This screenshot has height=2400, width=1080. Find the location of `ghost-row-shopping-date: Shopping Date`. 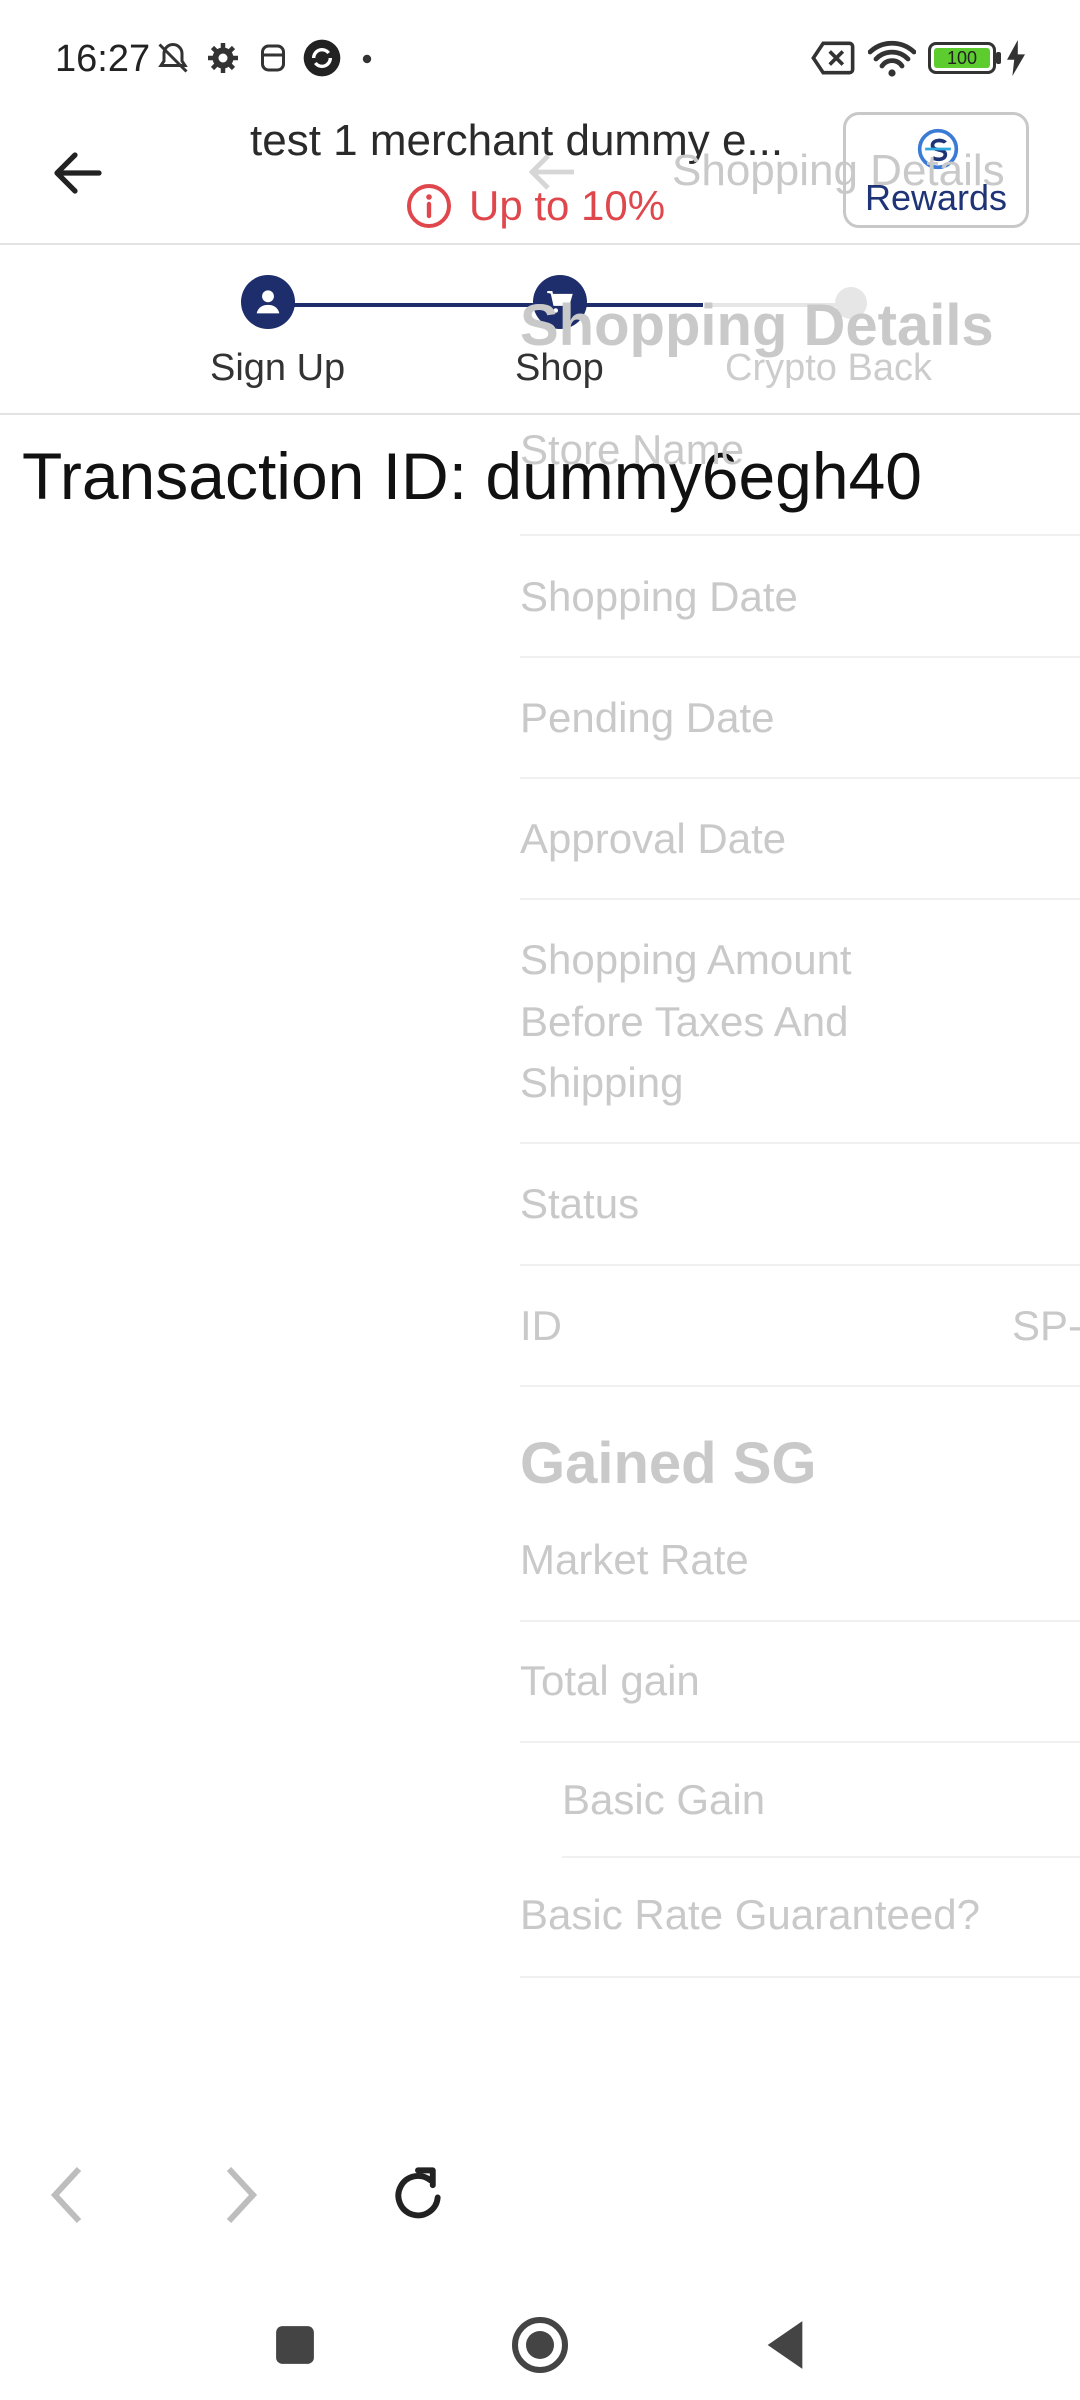

ghost-row-shopping-date: Shopping Date is located at coordinates (659, 596).